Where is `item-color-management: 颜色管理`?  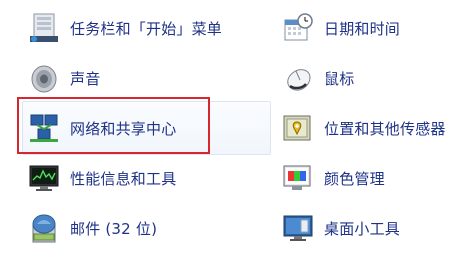 item-color-management: 颜色管理 is located at coordinates (333, 178).